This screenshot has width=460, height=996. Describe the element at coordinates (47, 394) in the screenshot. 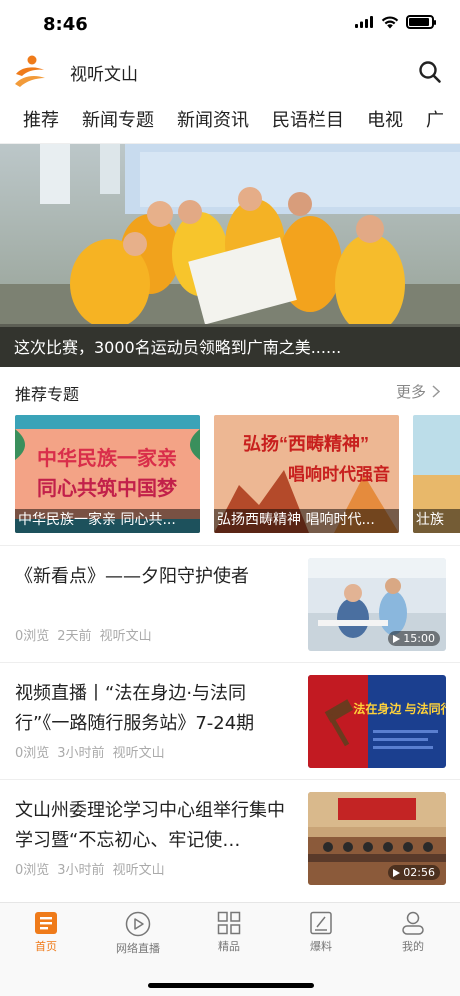

I see `topics-section-title: 推荐专题` at that location.